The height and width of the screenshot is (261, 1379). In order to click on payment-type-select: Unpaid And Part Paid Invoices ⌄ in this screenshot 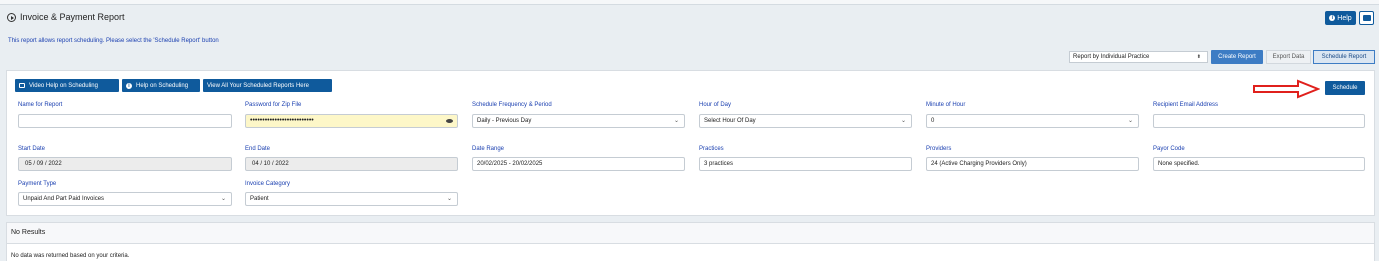, I will do `click(125, 199)`.